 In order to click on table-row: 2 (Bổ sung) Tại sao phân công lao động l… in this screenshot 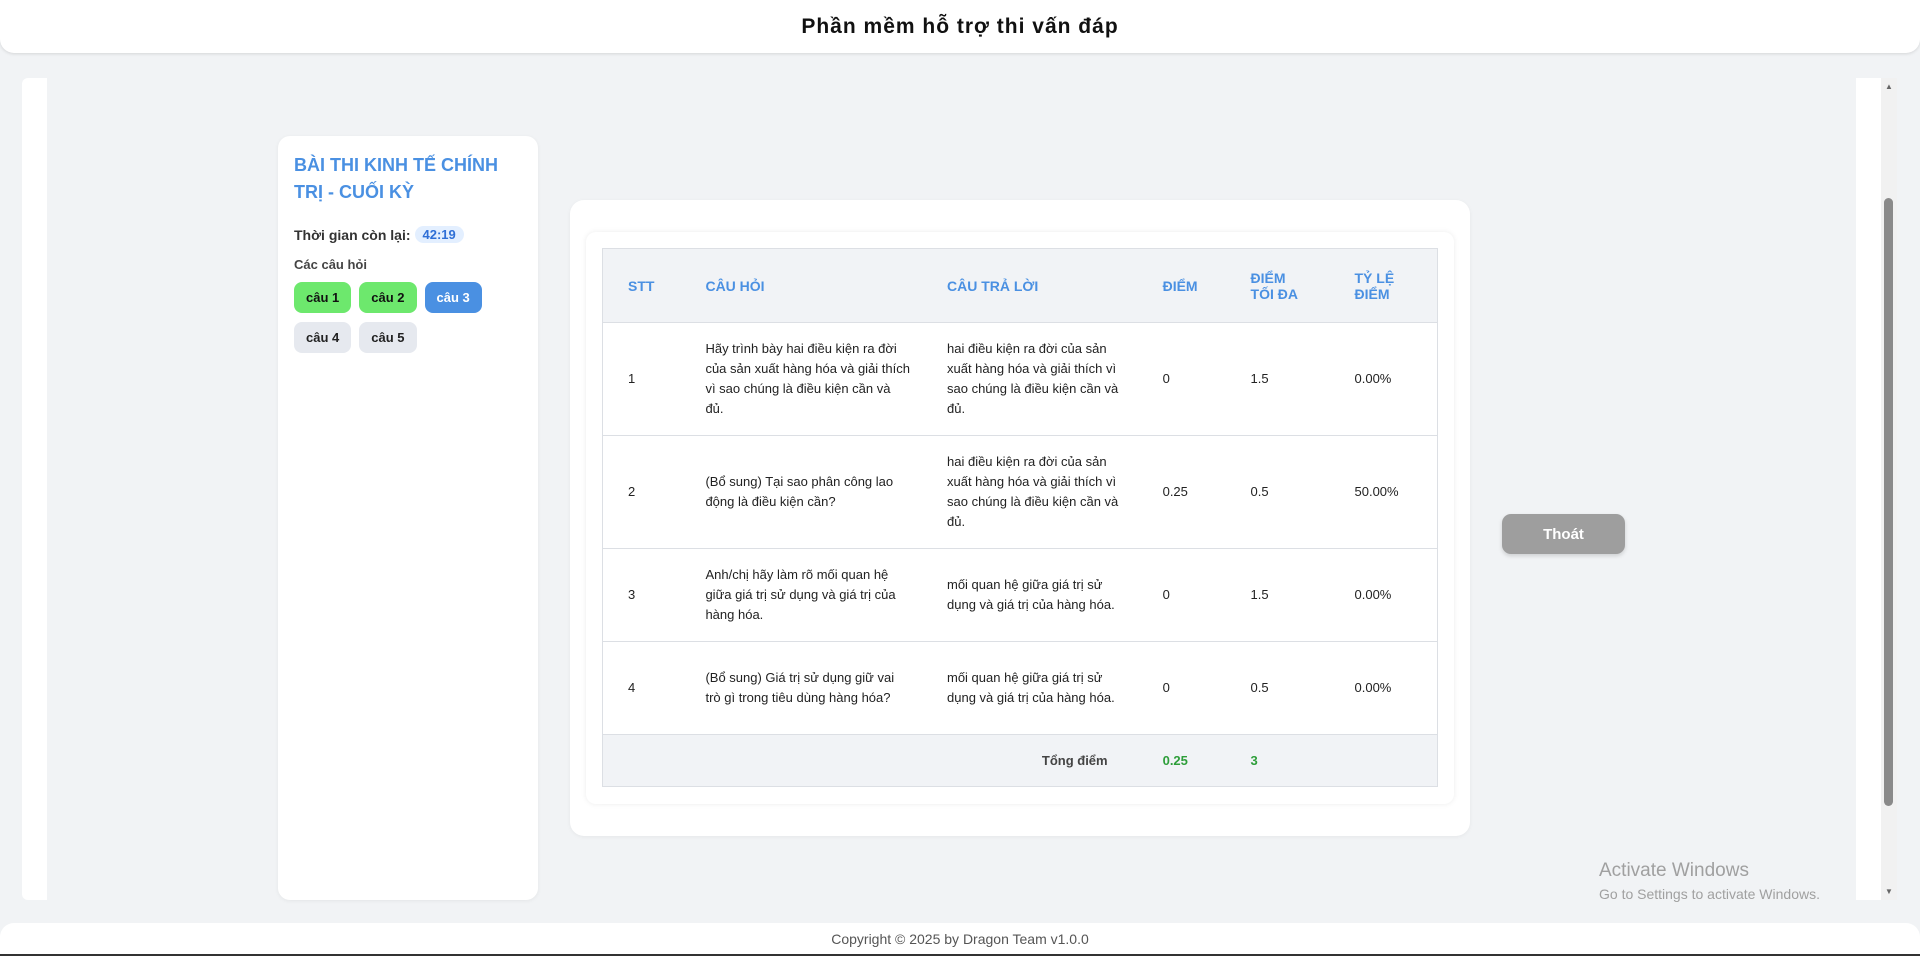, I will do `click(1020, 492)`.